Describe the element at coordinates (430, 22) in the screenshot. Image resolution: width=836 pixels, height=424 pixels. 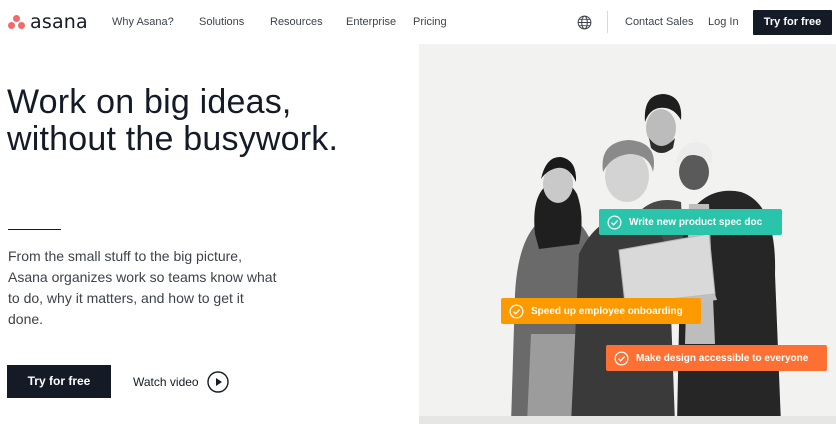
I see `nav-link-pricing: Pricing` at that location.